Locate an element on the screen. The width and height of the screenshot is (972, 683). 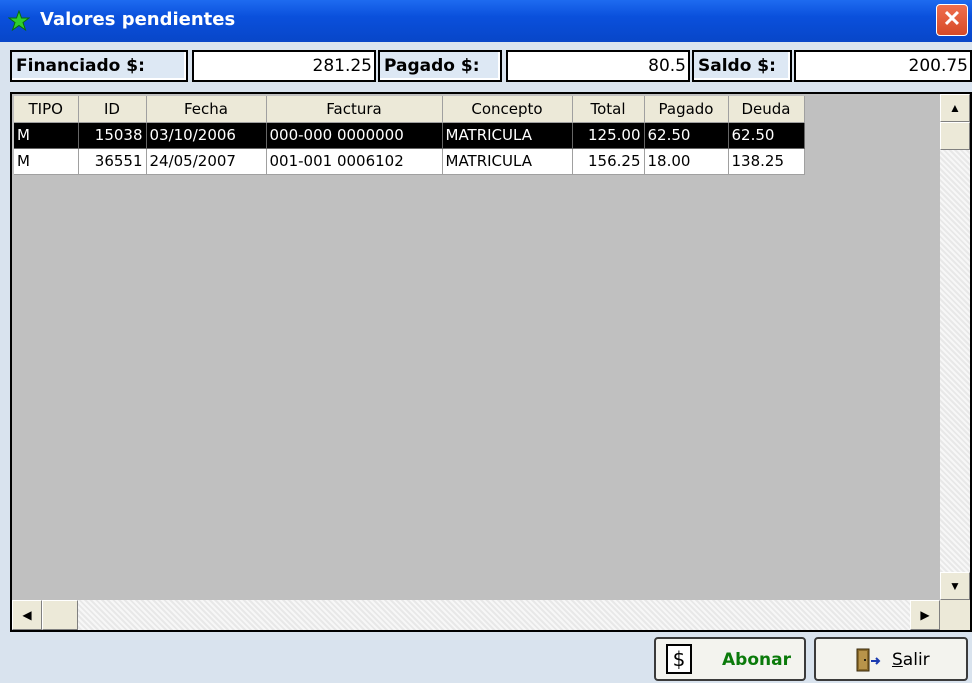
arrow-left-icon: ◀ is located at coordinates (27, 615).